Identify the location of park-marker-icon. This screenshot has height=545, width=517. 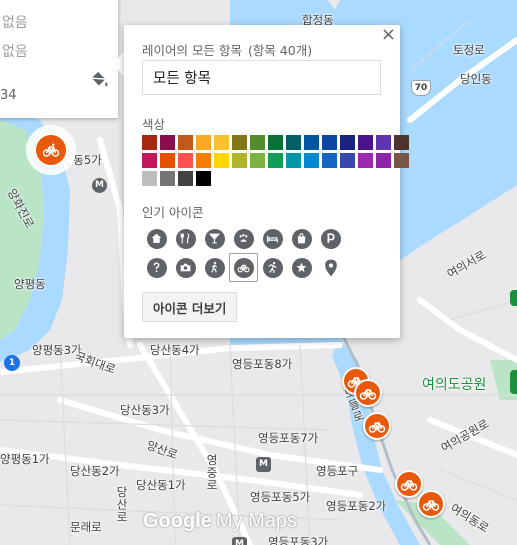
(513, 382).